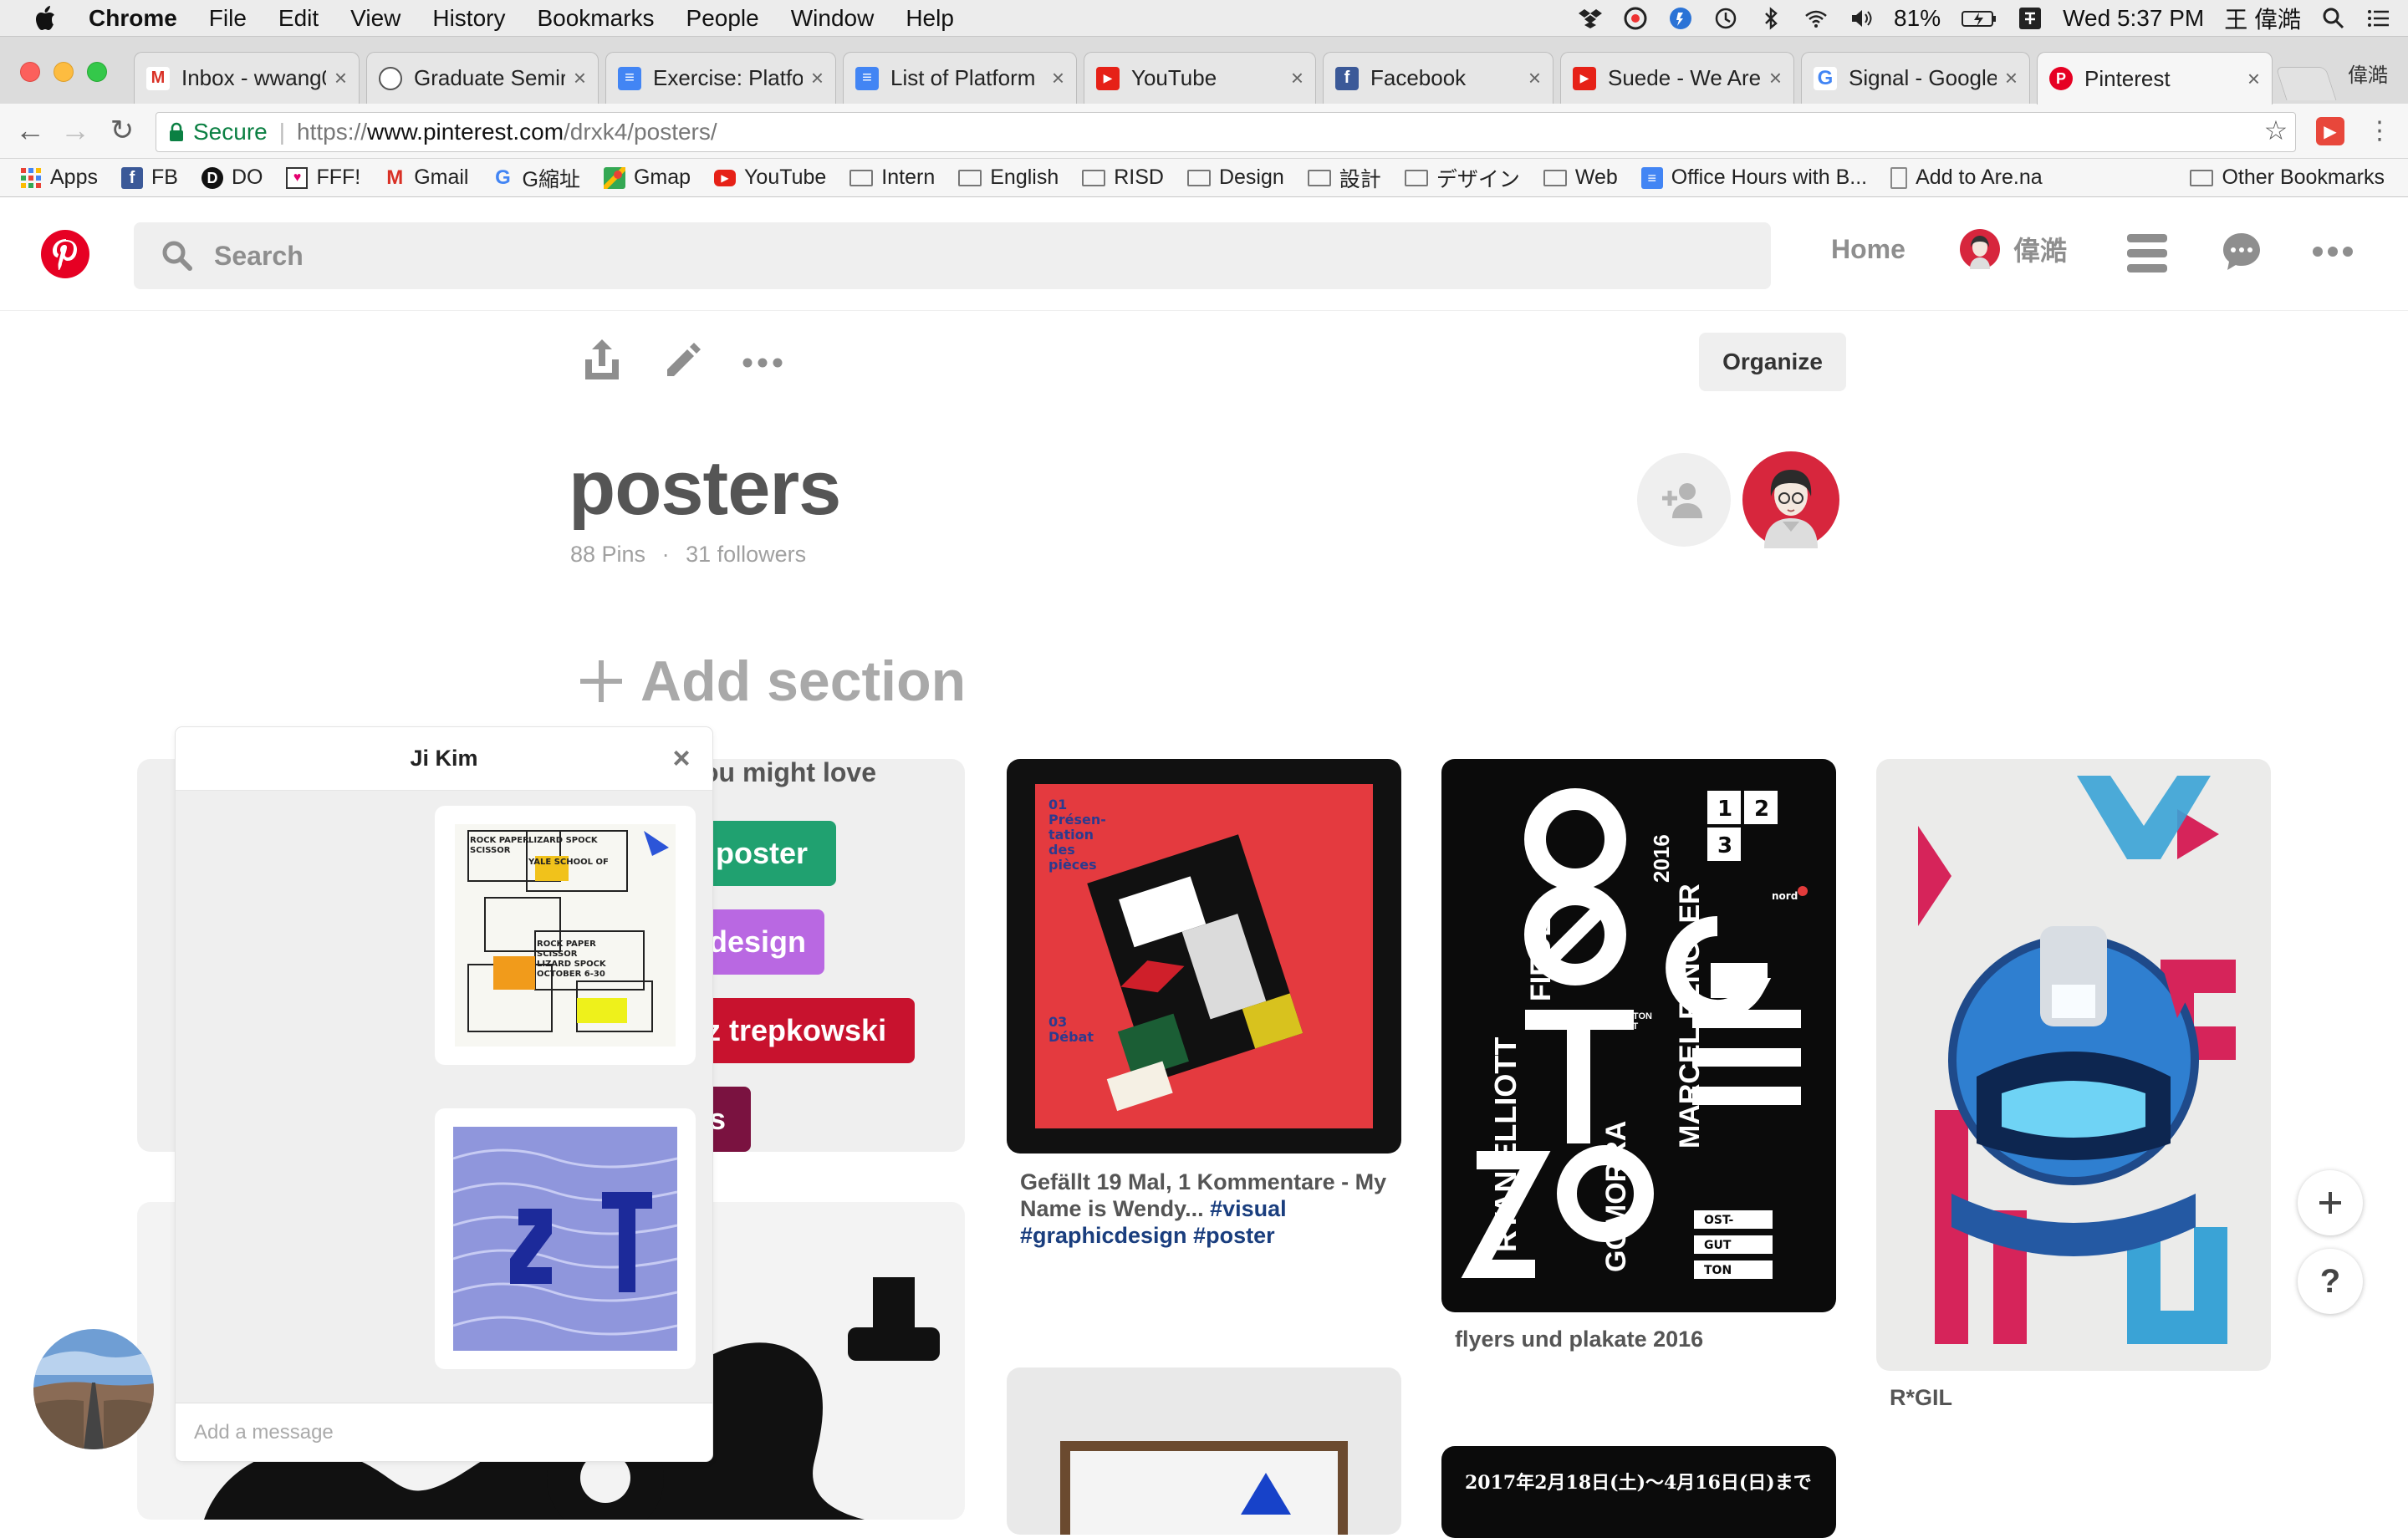 The width and height of the screenshot is (2408, 1538). I want to click on menu-people: People, so click(723, 19).